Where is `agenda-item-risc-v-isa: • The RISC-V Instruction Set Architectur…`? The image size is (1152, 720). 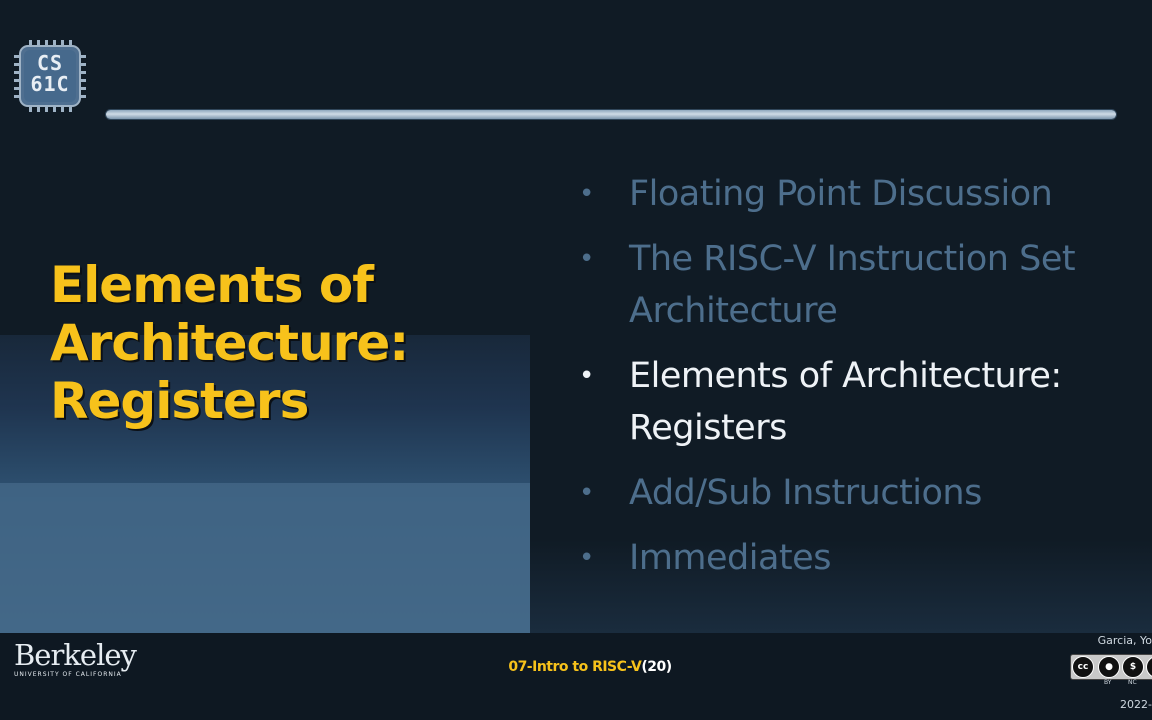 agenda-item-risc-v-isa: • The RISC-V Instruction Set Architectur… is located at coordinates (856, 285).